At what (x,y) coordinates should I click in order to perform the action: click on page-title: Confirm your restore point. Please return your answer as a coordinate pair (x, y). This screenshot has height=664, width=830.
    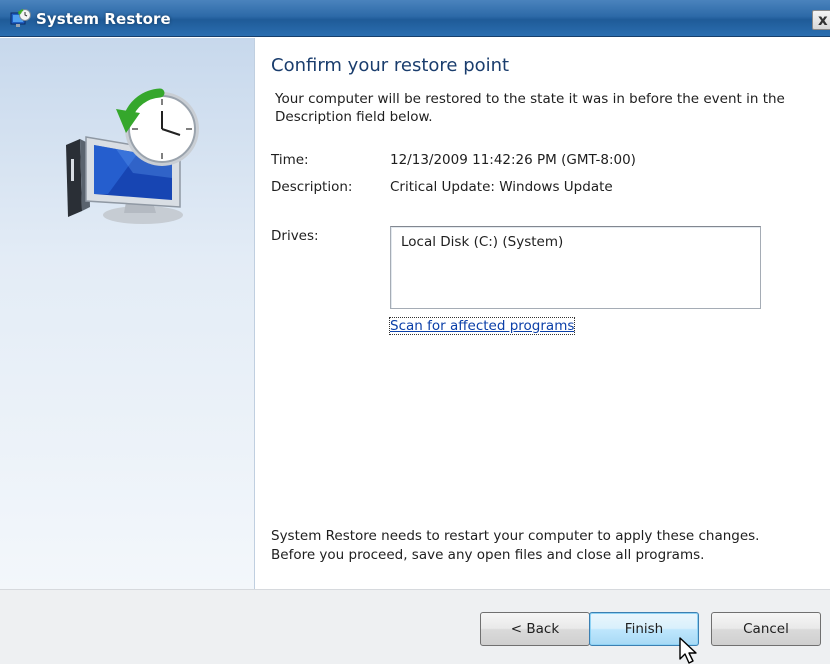
    Looking at the image, I should click on (390, 65).